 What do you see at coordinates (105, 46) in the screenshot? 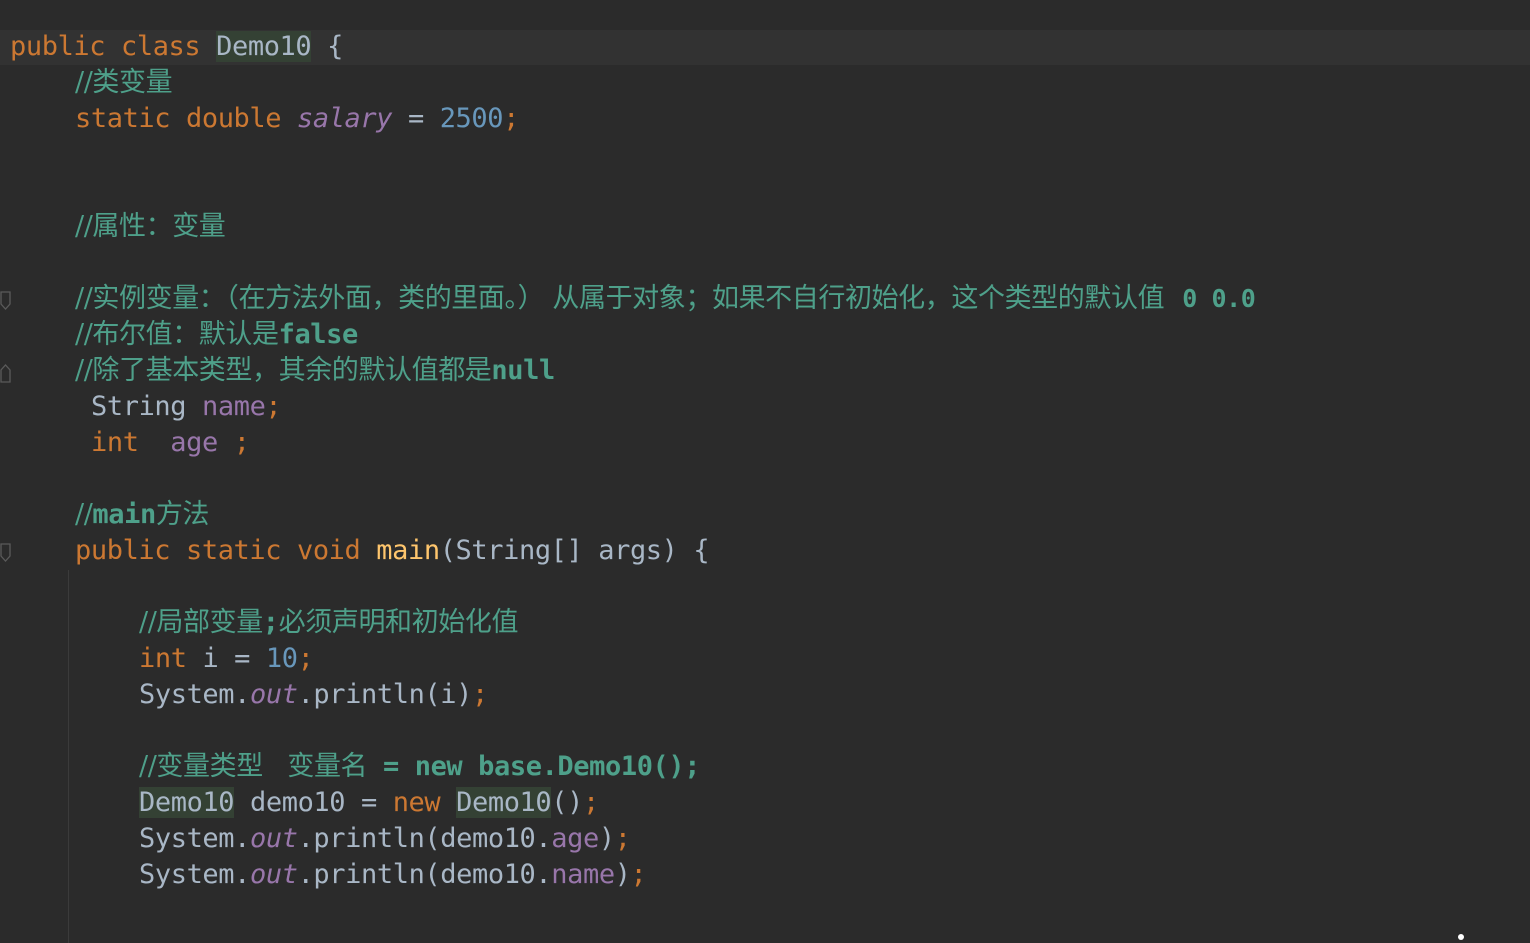
I see `keyword: public class` at bounding box center [105, 46].